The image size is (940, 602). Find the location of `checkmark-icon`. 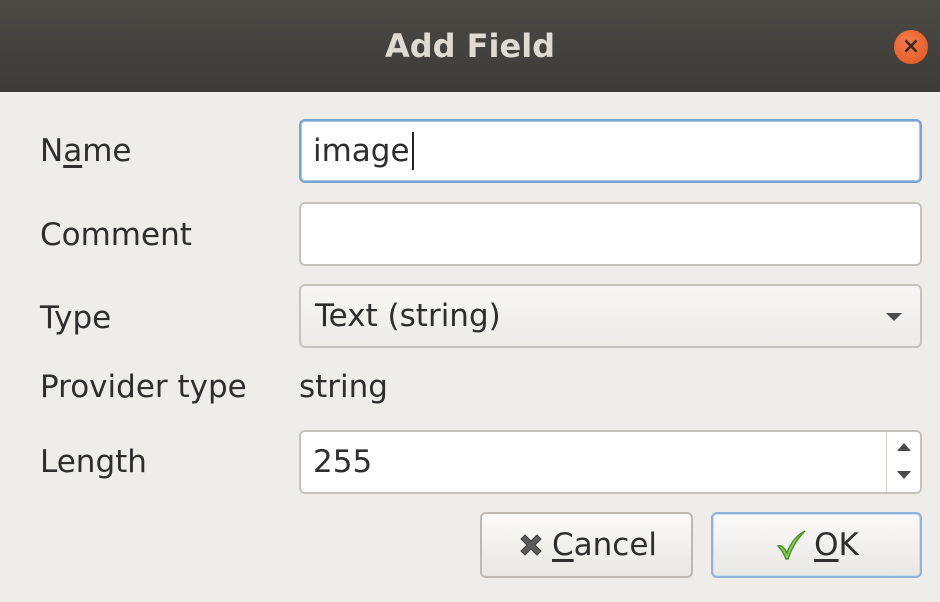

checkmark-icon is located at coordinates (791, 545).